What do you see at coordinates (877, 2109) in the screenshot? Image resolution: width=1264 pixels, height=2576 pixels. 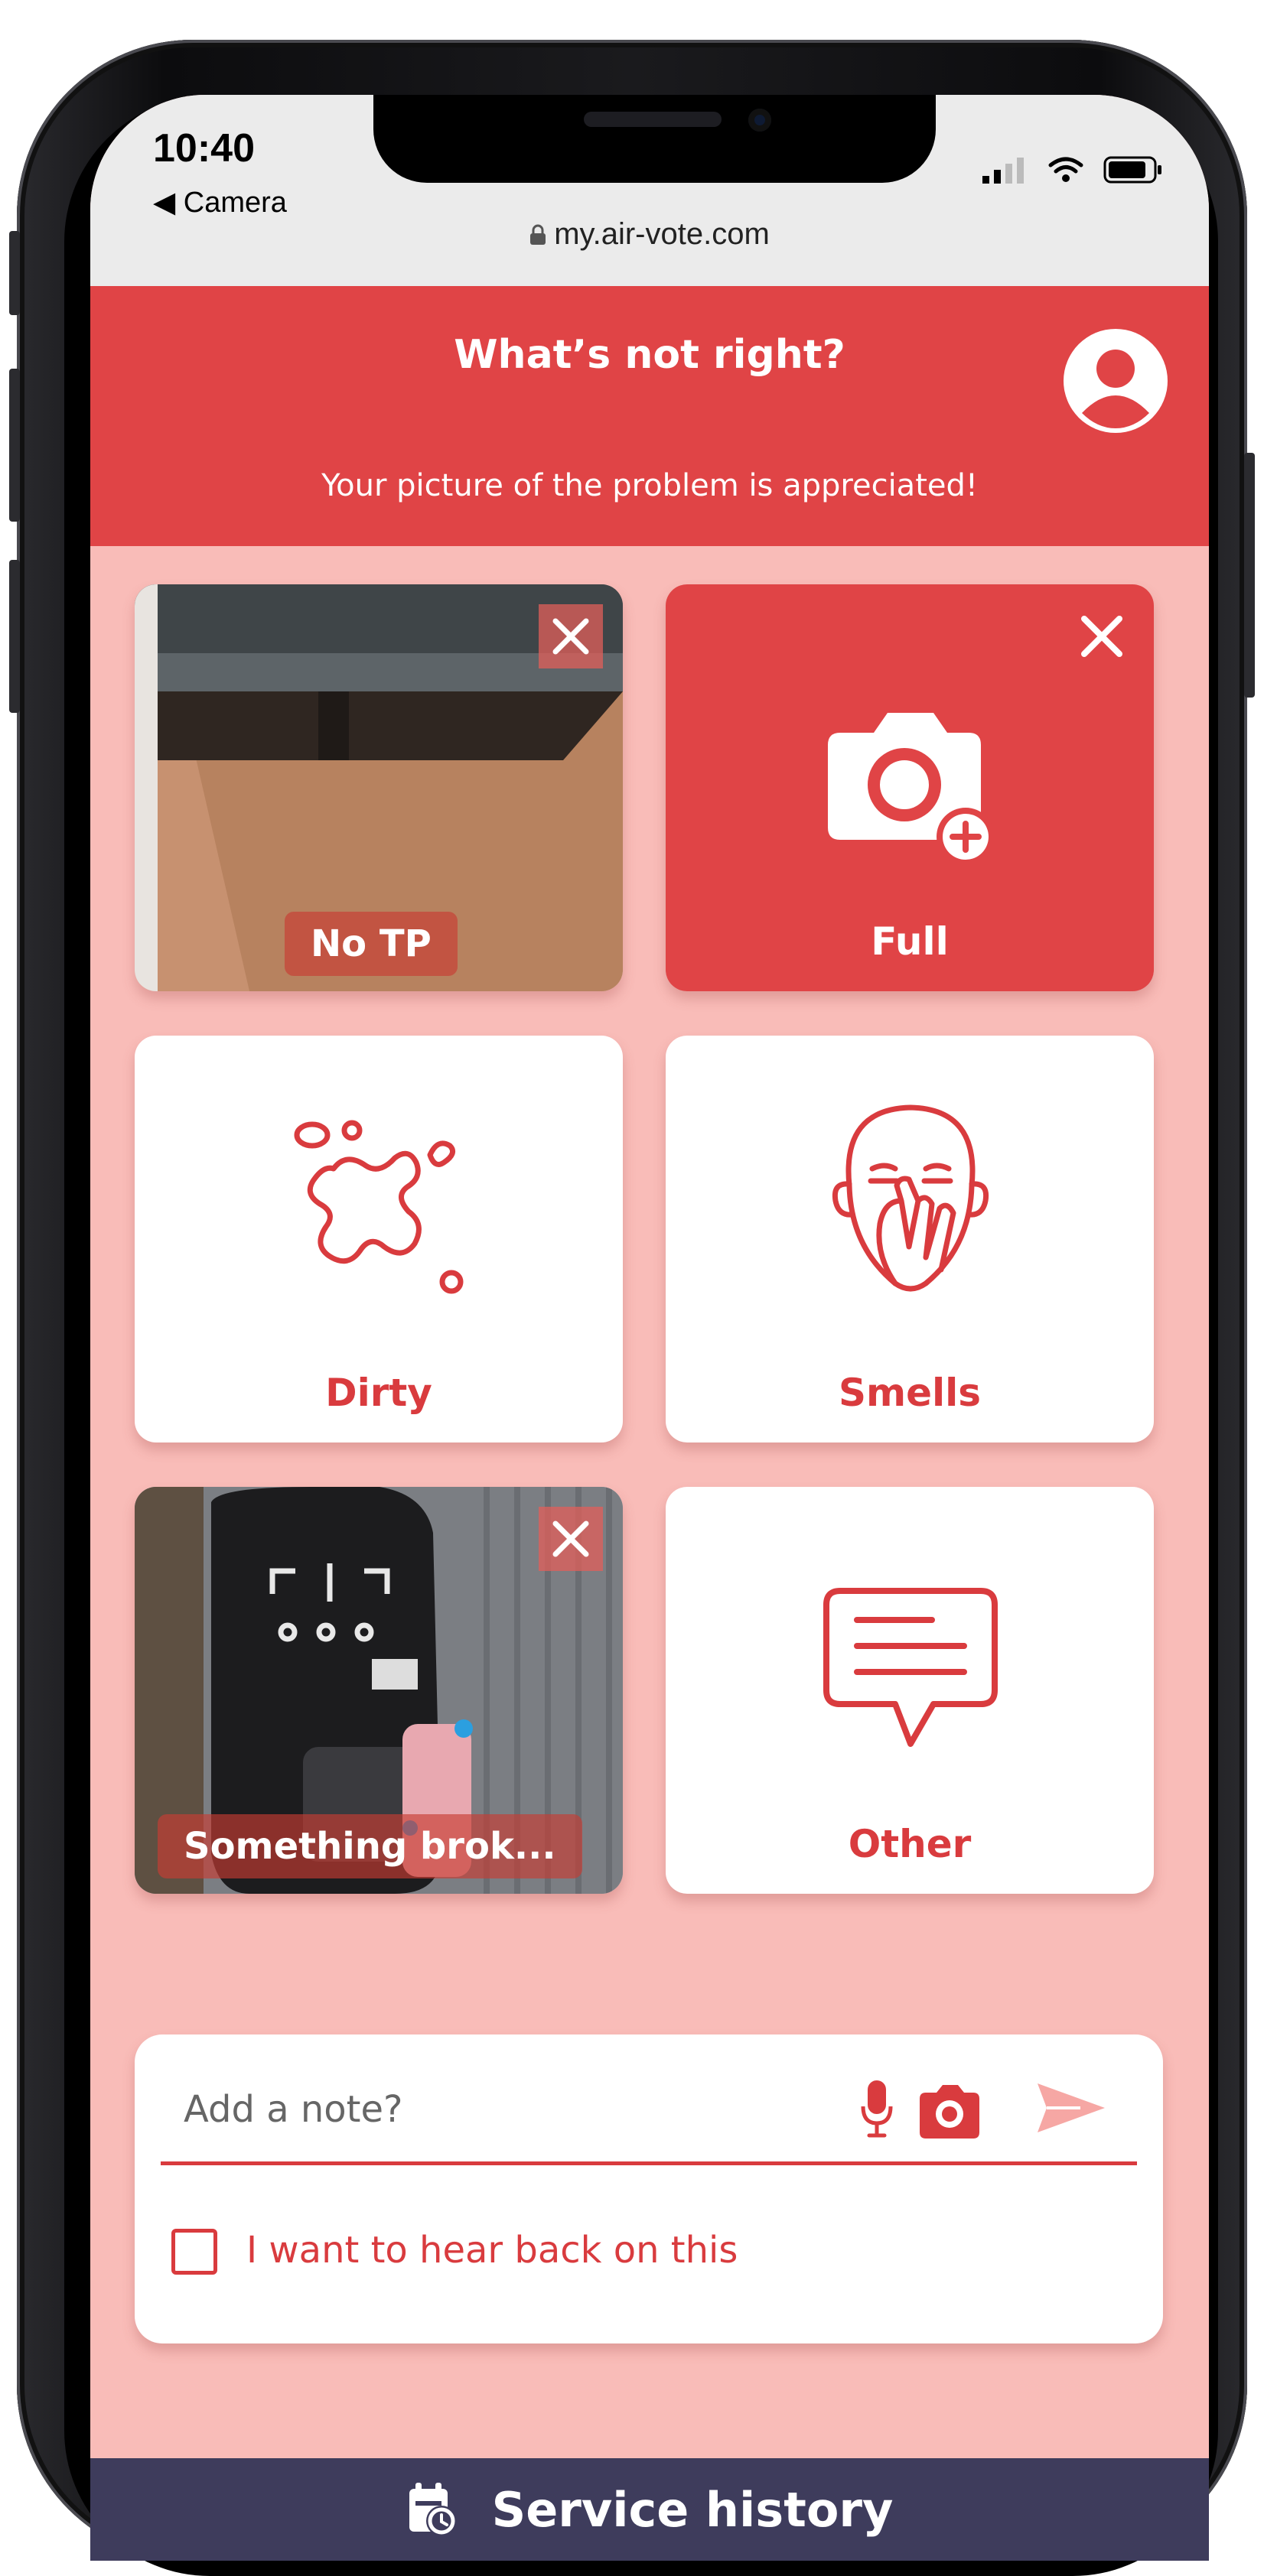 I see `microphone-icon` at bounding box center [877, 2109].